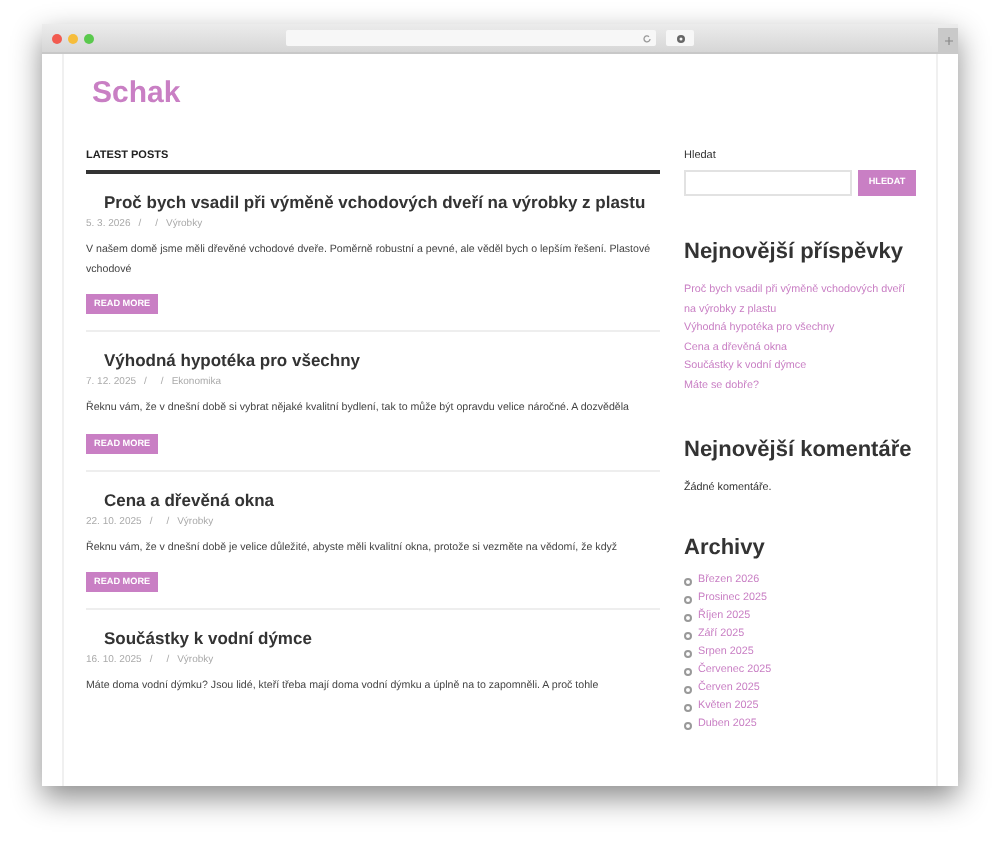 This screenshot has height=846, width=1000. Describe the element at coordinates (647, 38) in the screenshot. I see `reload-icon` at that location.